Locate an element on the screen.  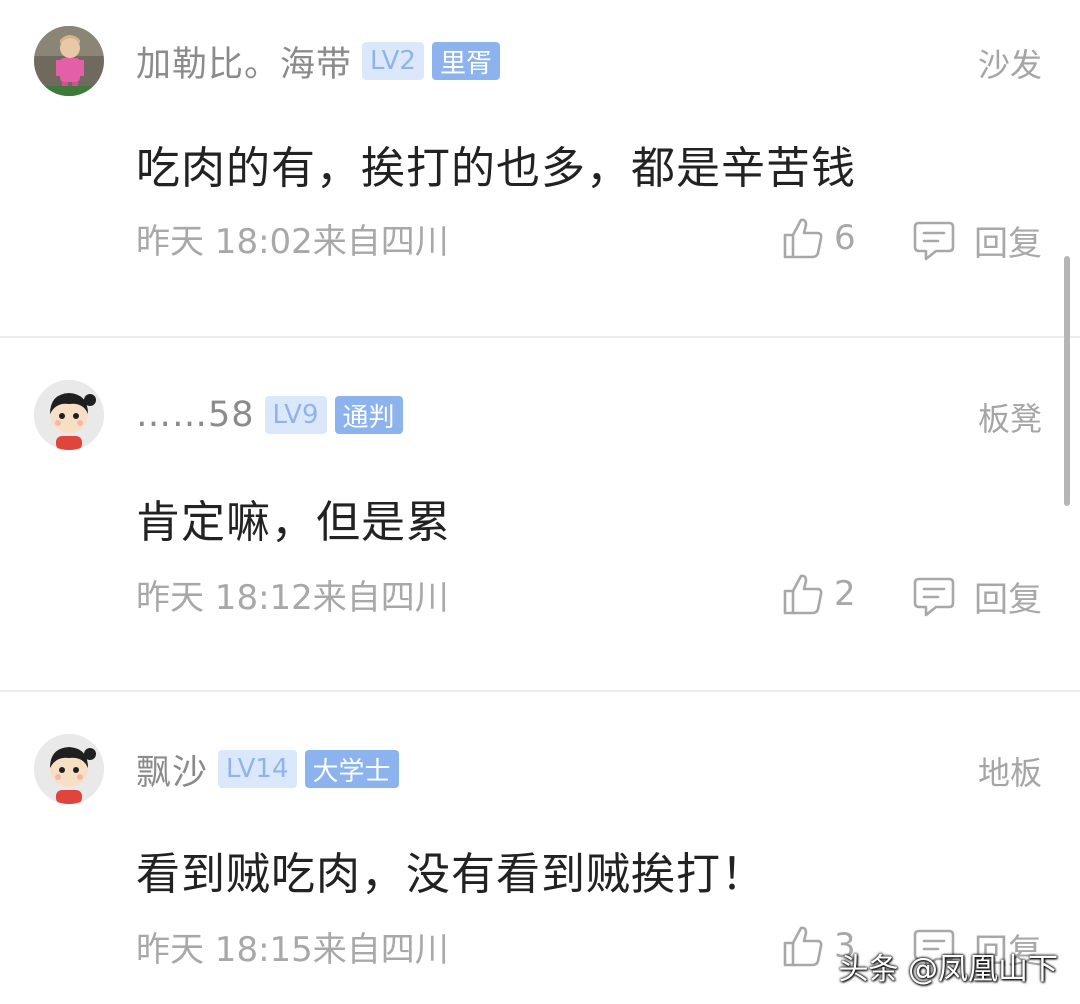
name-row: 加勒比。海带 LV2 里胥 is located at coordinates (318, 61).